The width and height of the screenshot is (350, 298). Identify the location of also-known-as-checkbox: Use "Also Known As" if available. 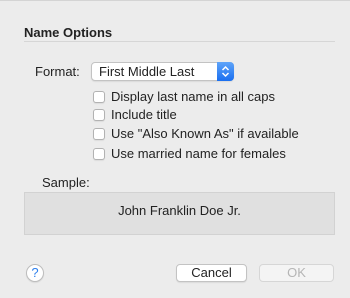
(196, 133).